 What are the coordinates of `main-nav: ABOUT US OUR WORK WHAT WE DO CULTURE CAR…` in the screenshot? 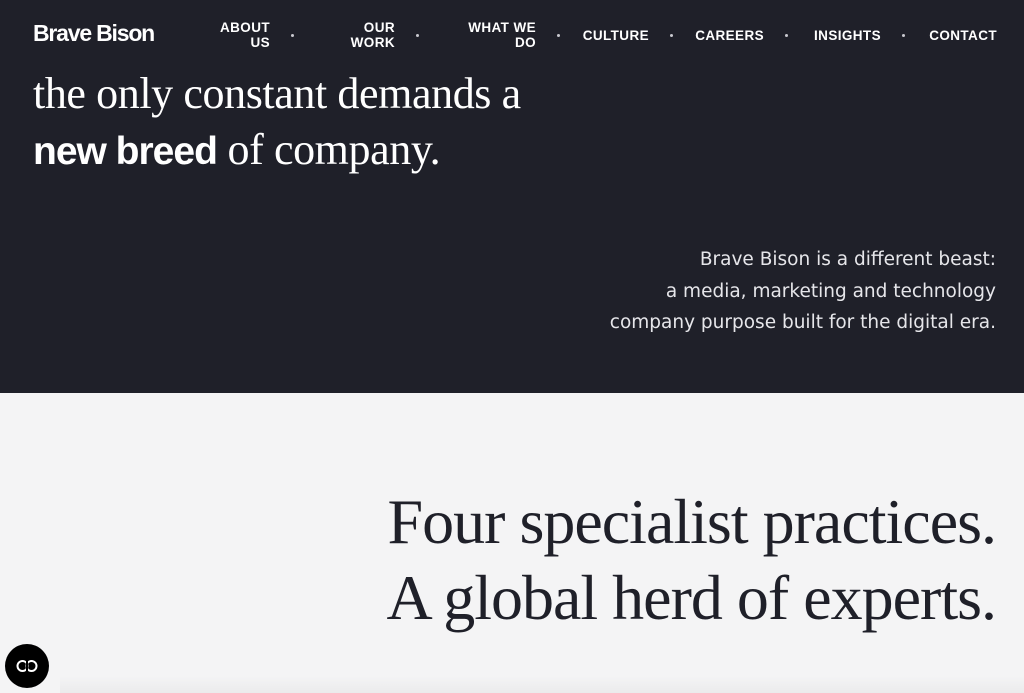 It's located at (512, 35).